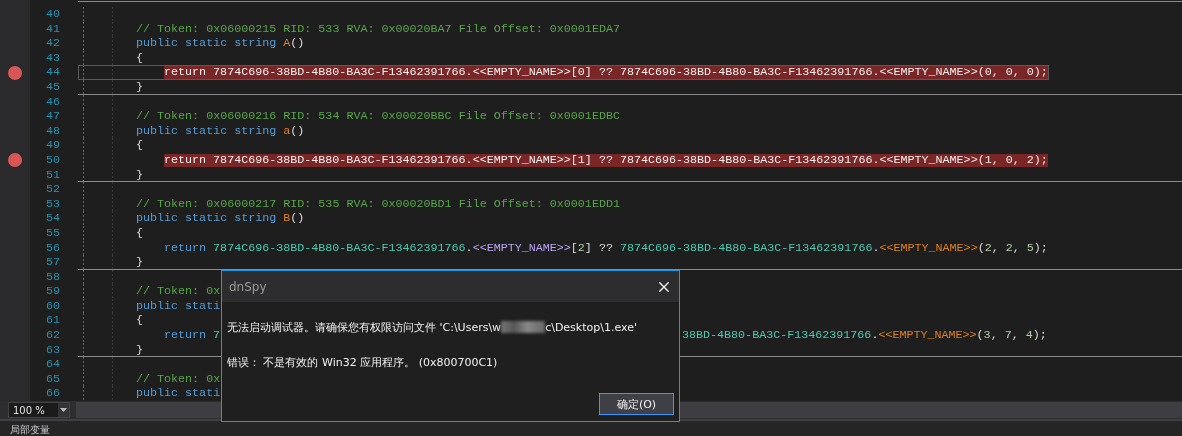  What do you see at coordinates (220, 219) in the screenshot?
I see `code-line: public static string B()` at bounding box center [220, 219].